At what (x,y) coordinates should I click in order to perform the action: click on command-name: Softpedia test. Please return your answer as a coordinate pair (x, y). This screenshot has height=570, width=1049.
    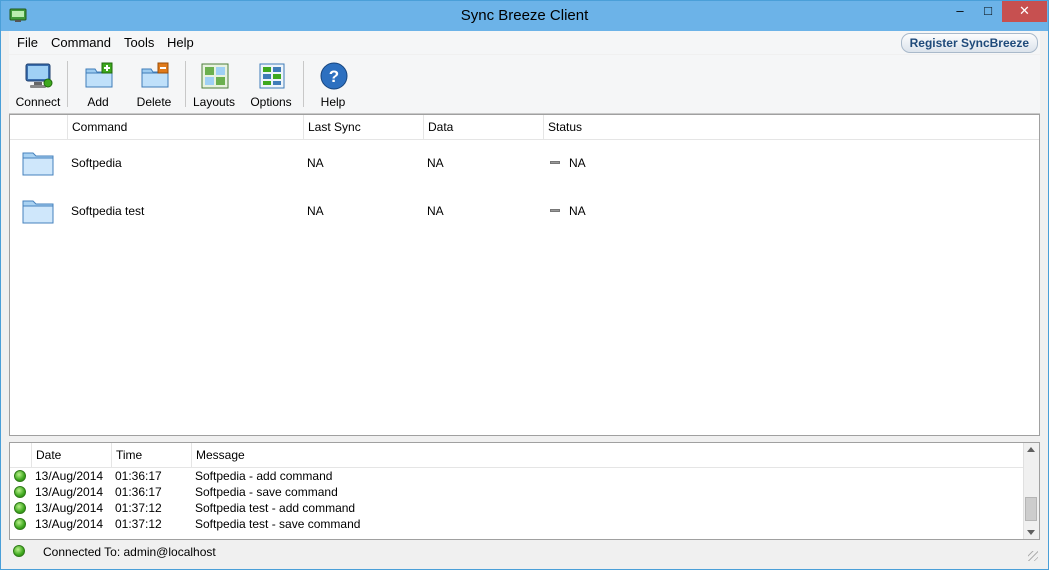
    Looking at the image, I should click on (108, 211).